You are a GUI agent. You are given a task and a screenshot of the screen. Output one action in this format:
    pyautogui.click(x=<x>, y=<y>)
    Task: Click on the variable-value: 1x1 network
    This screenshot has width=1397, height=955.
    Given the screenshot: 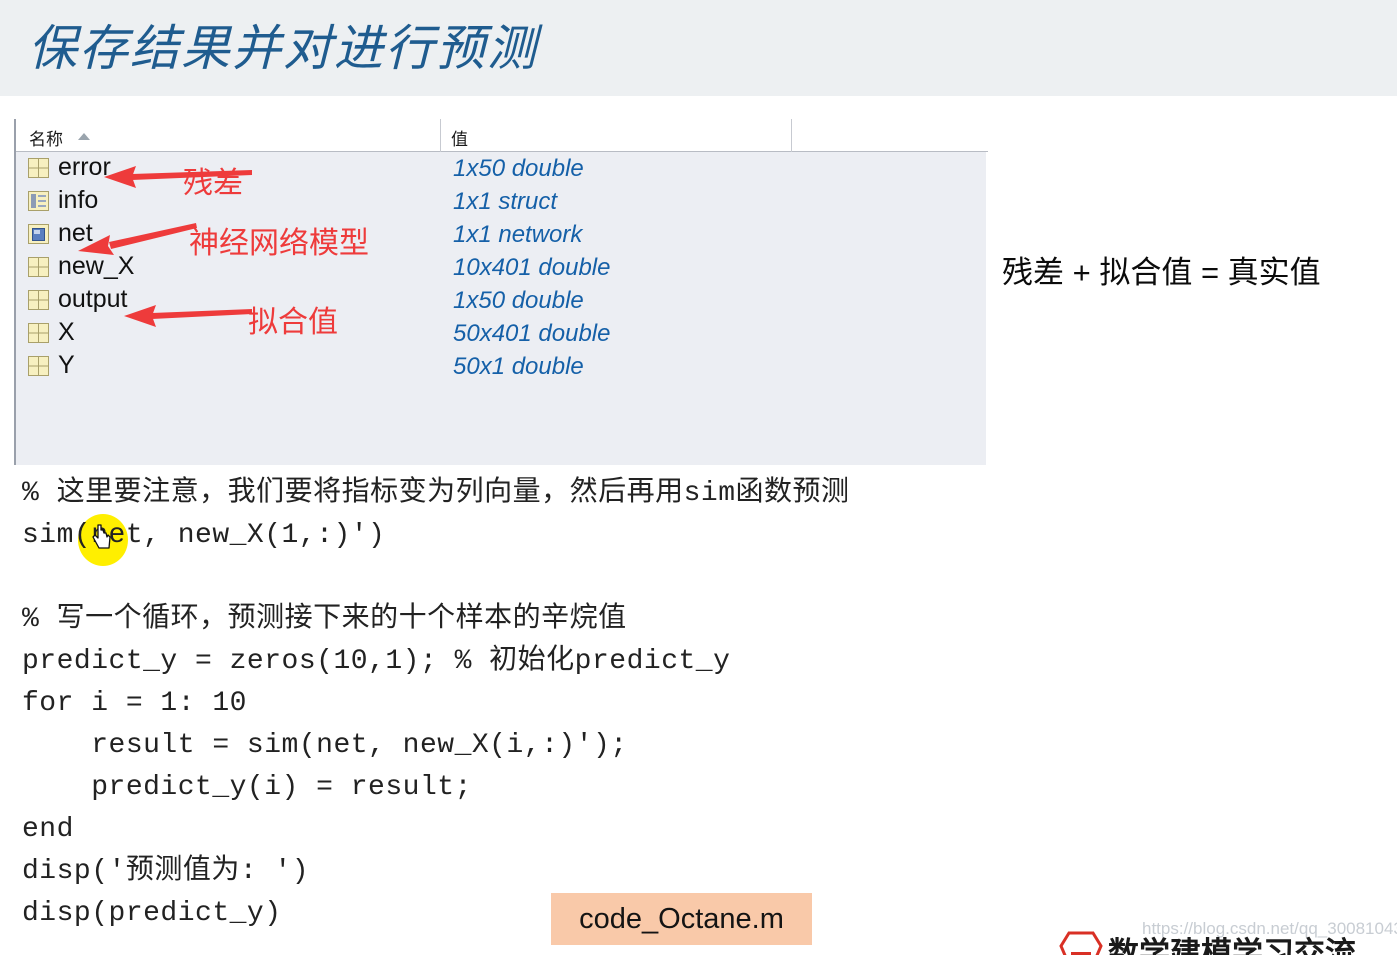 What is the action you would take?
    pyautogui.click(x=518, y=234)
    